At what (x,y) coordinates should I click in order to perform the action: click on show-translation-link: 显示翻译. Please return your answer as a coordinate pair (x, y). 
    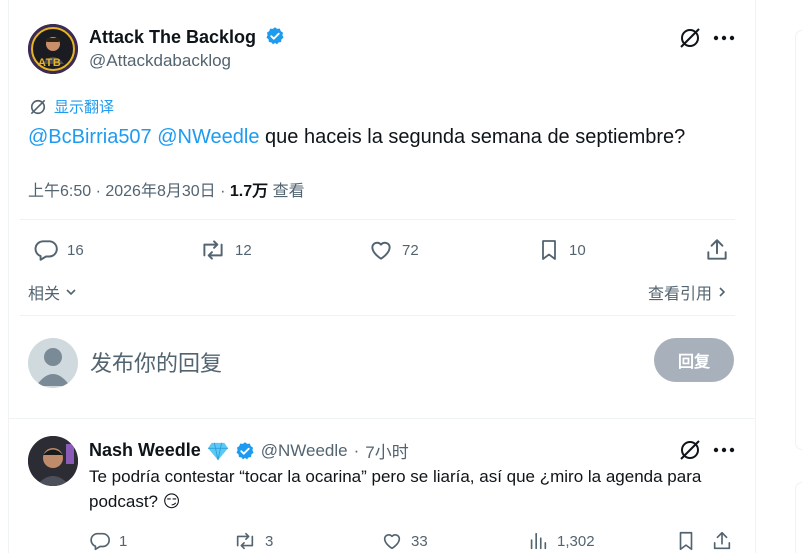
    Looking at the image, I should click on (71, 106).